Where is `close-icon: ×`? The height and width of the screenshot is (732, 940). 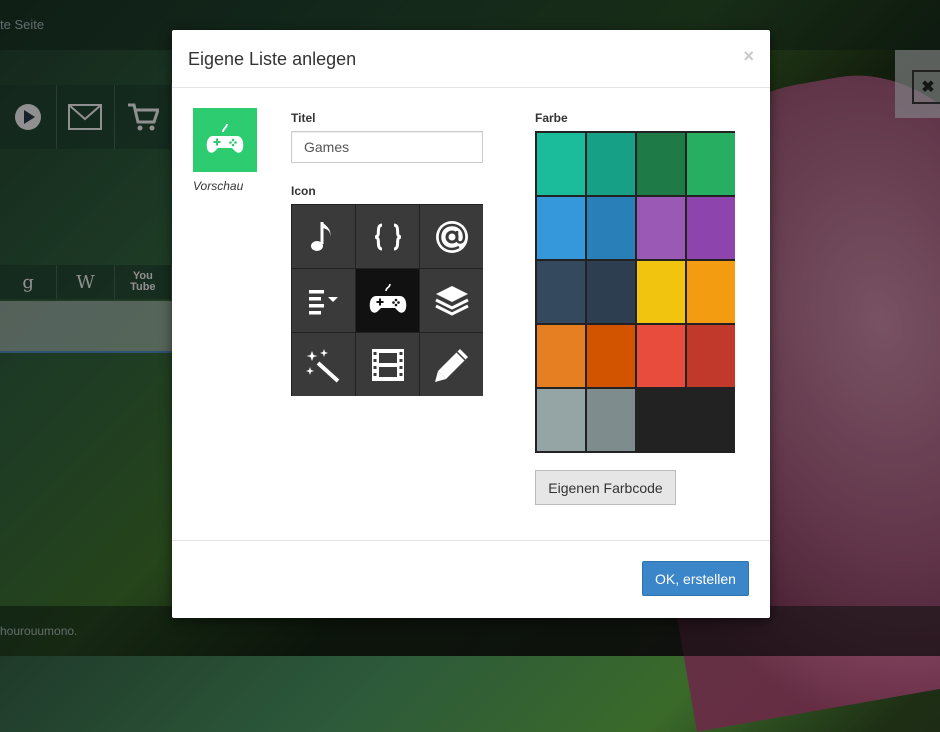
close-icon: × is located at coordinates (748, 56).